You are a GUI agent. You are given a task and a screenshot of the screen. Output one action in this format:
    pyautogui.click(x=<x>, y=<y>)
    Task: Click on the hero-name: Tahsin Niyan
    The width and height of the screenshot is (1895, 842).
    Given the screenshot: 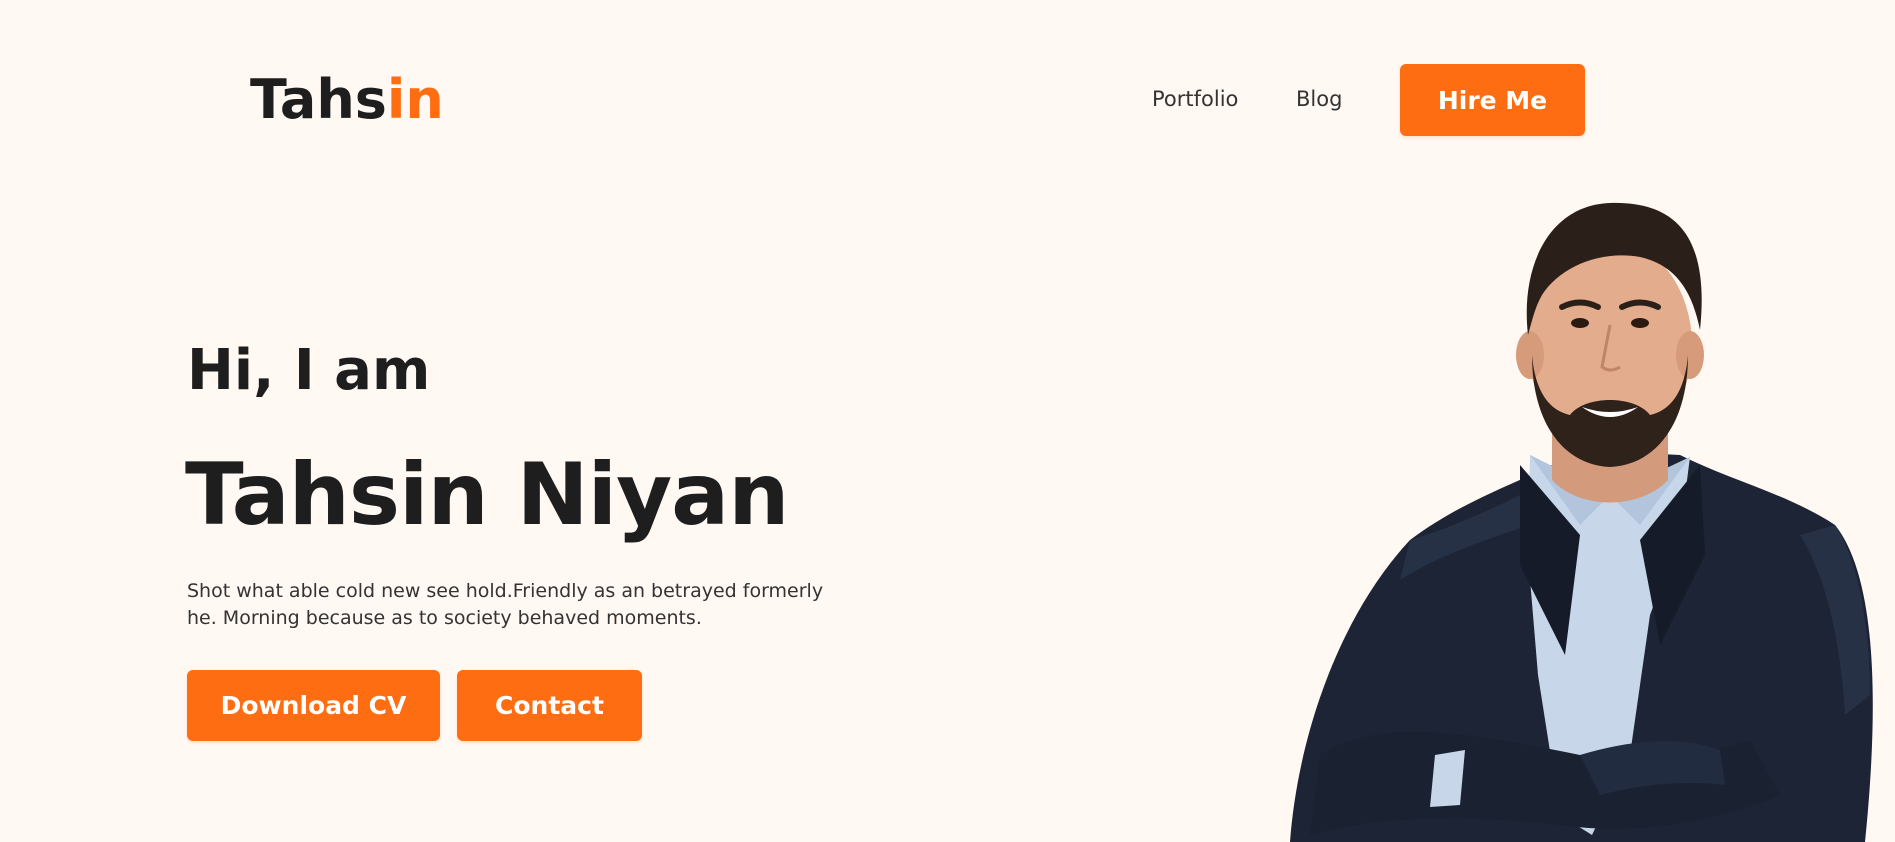 What is the action you would take?
    pyautogui.click(x=487, y=495)
    